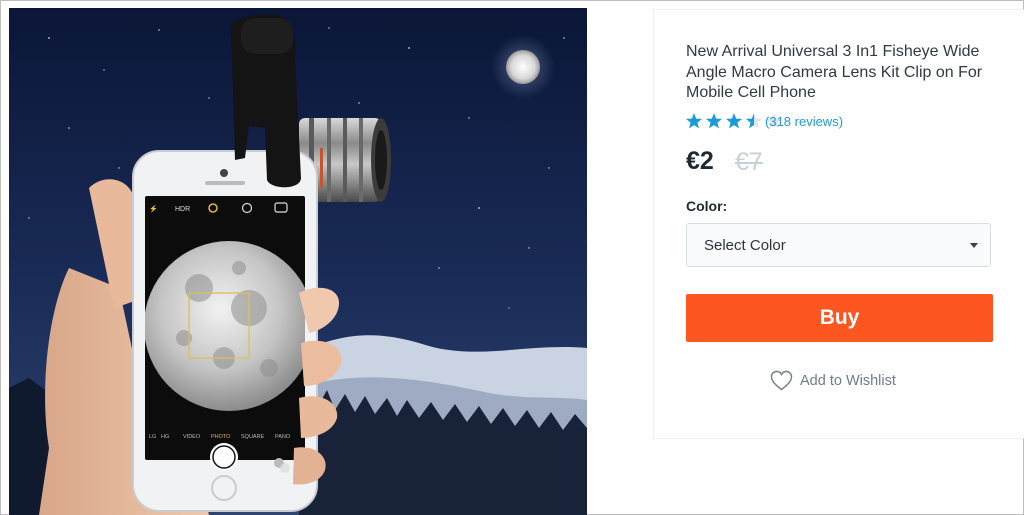  I want to click on svg-text: HG, so click(165, 437).